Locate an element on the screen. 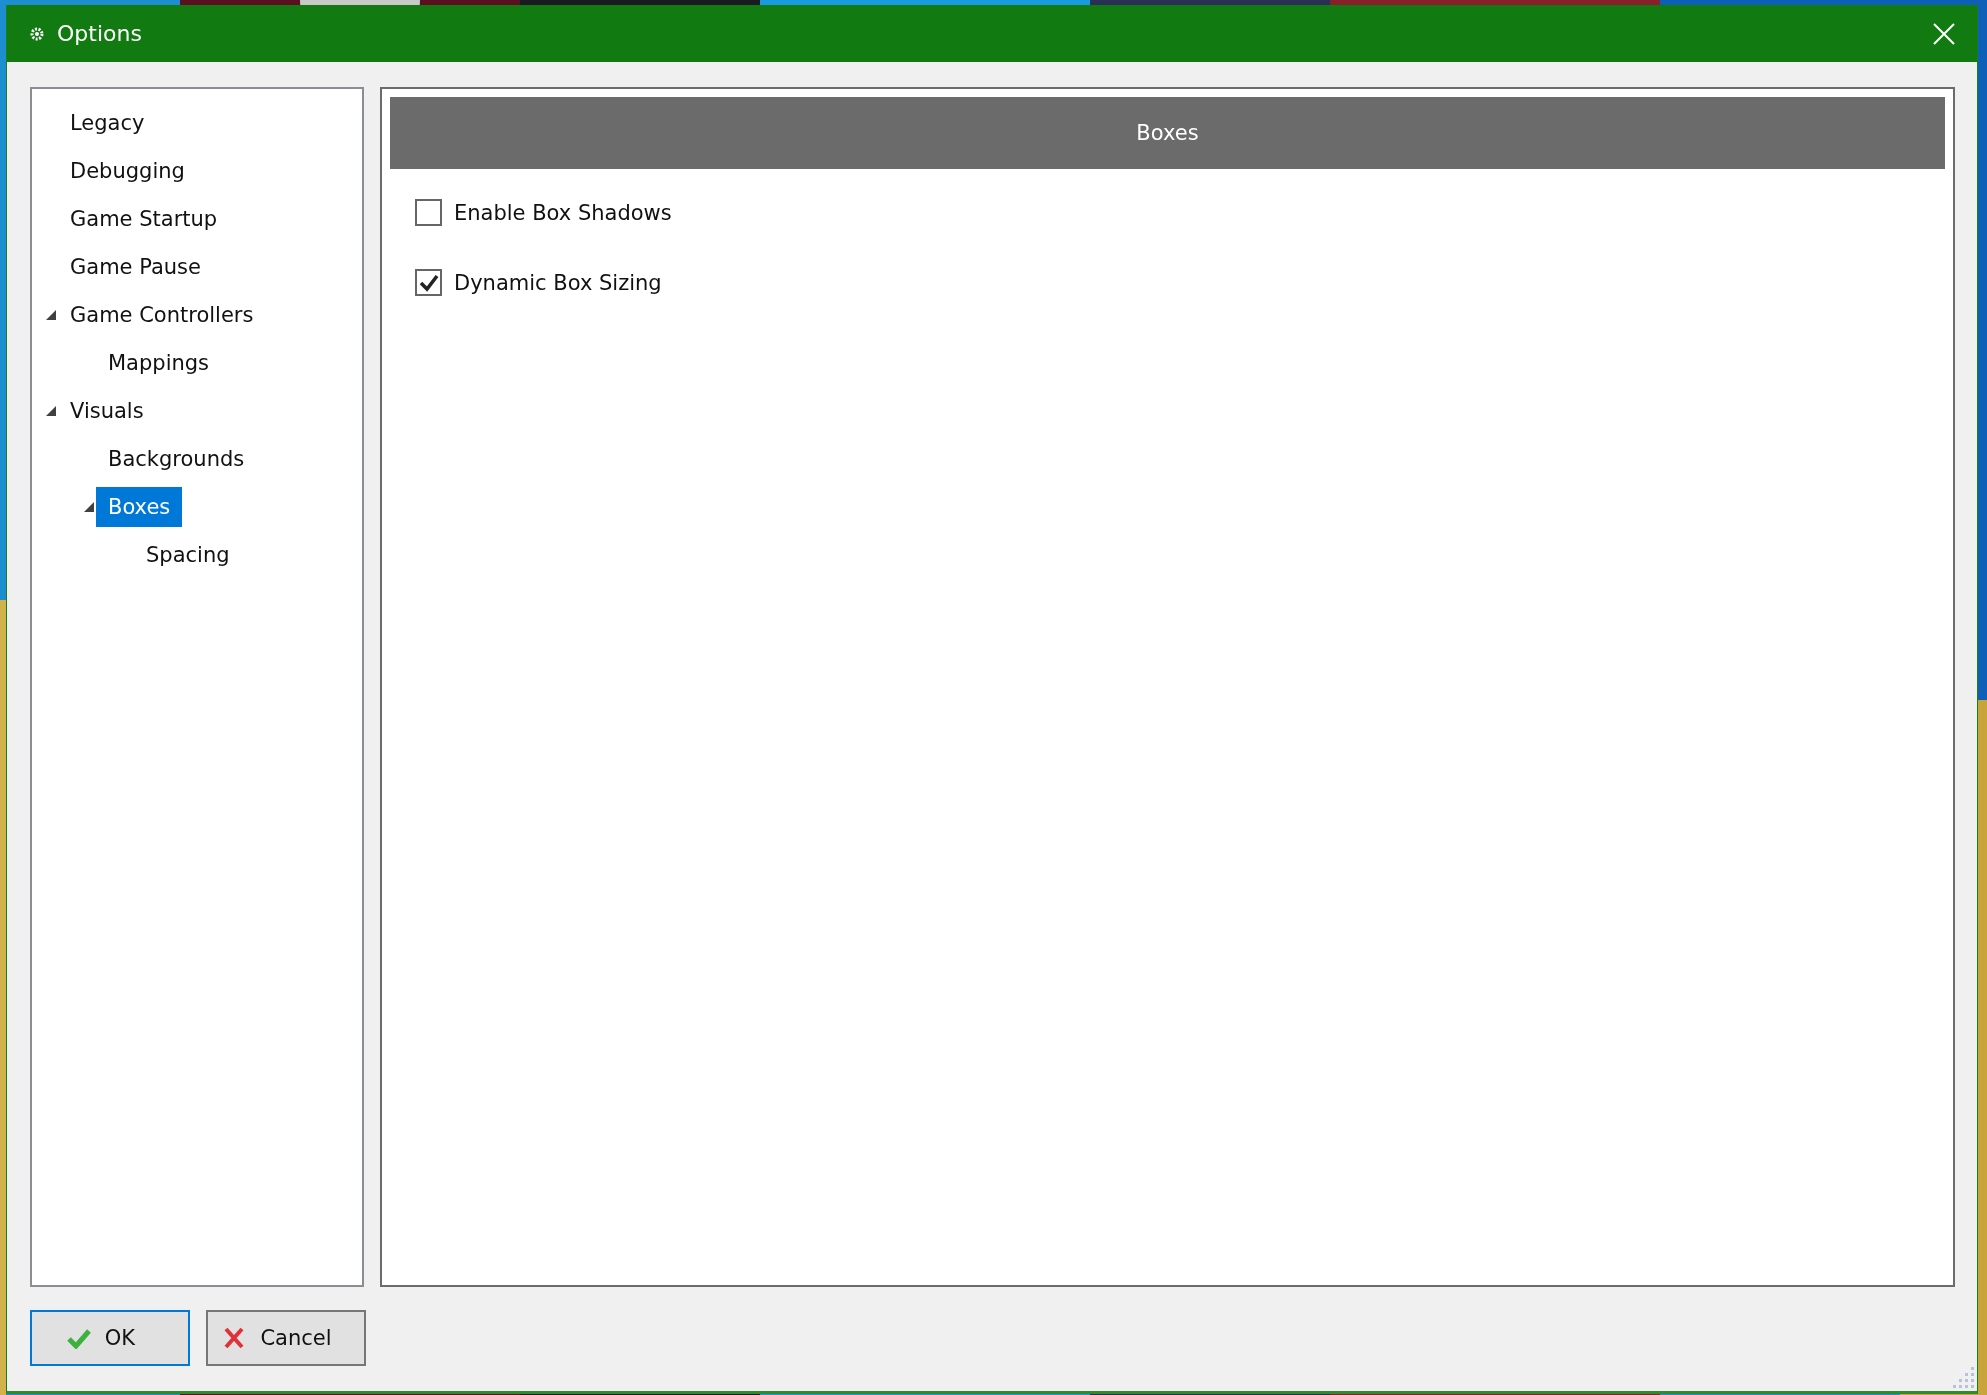  checkbox-label: Dynamic Box Sizing is located at coordinates (558, 282).